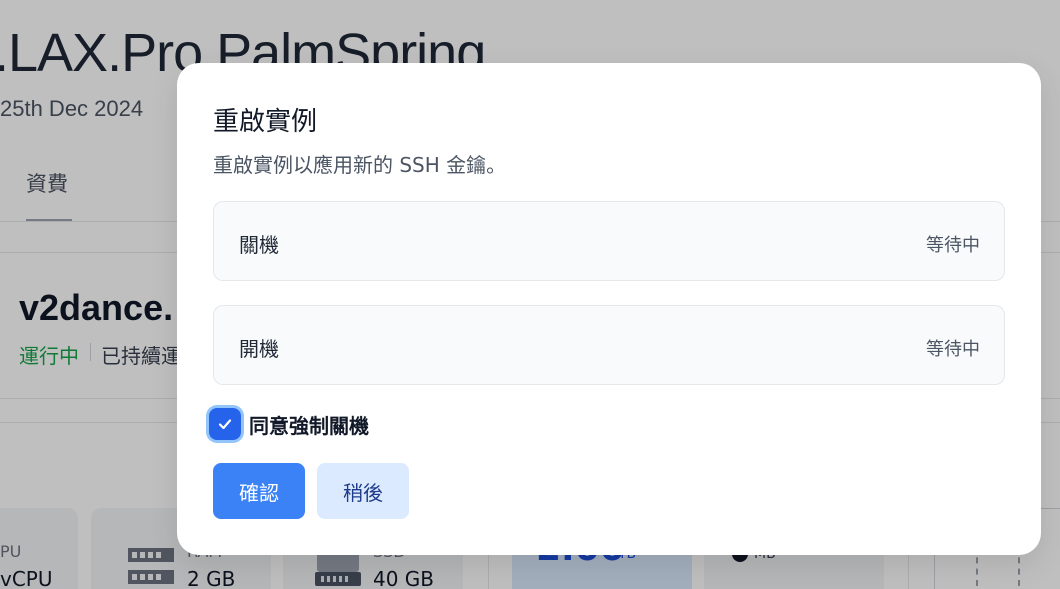 This screenshot has width=1060, height=589. What do you see at coordinates (609, 241) in the screenshot?
I see `step-shutdown: 關機 等待中` at bounding box center [609, 241].